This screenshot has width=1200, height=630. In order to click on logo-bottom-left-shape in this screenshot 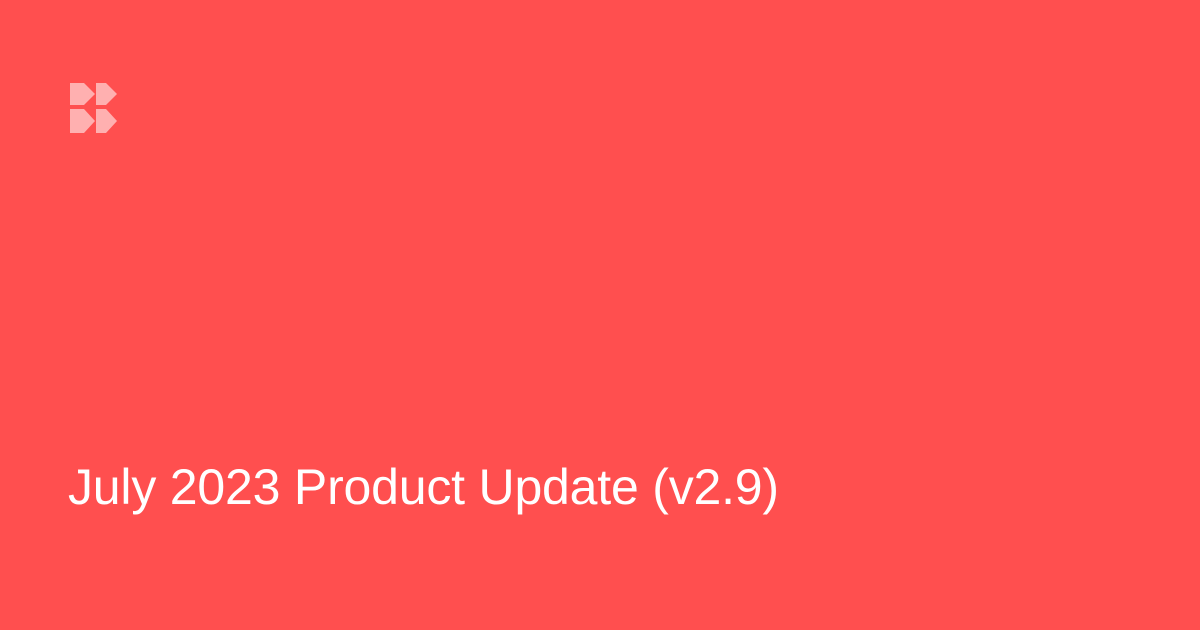, I will do `click(82, 121)`.